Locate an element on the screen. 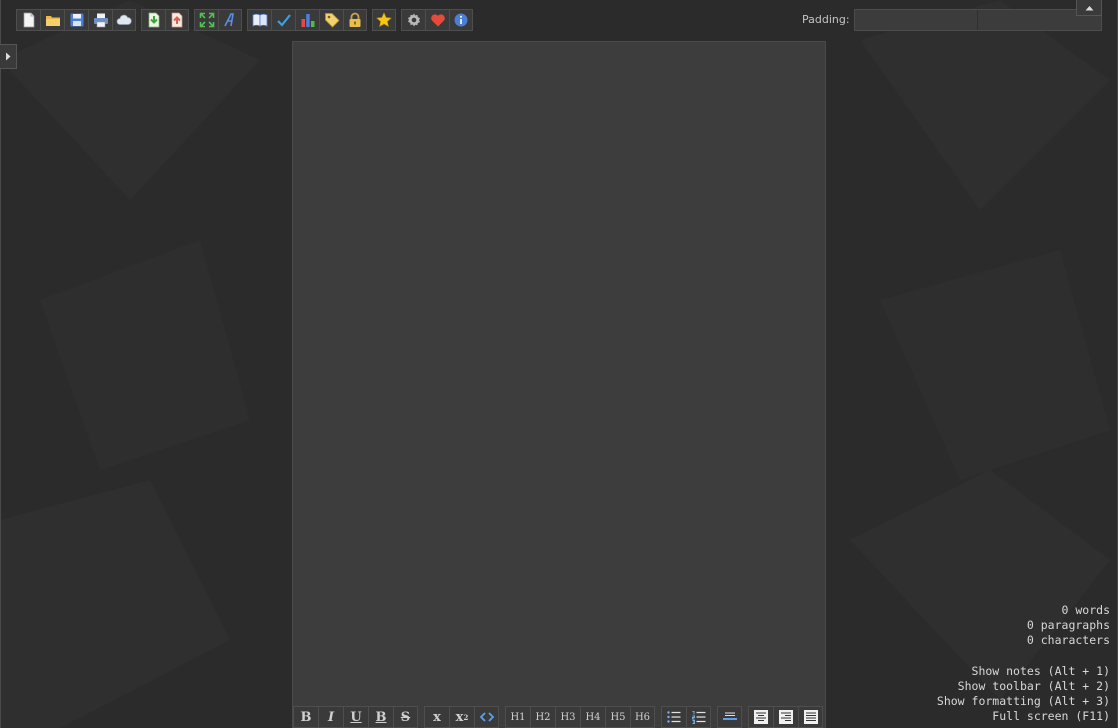 Image resolution: width=1118 pixels, height=728 pixels. format-group-headings: H1 H2 H3 H4 H5 H6 is located at coordinates (580, 717).